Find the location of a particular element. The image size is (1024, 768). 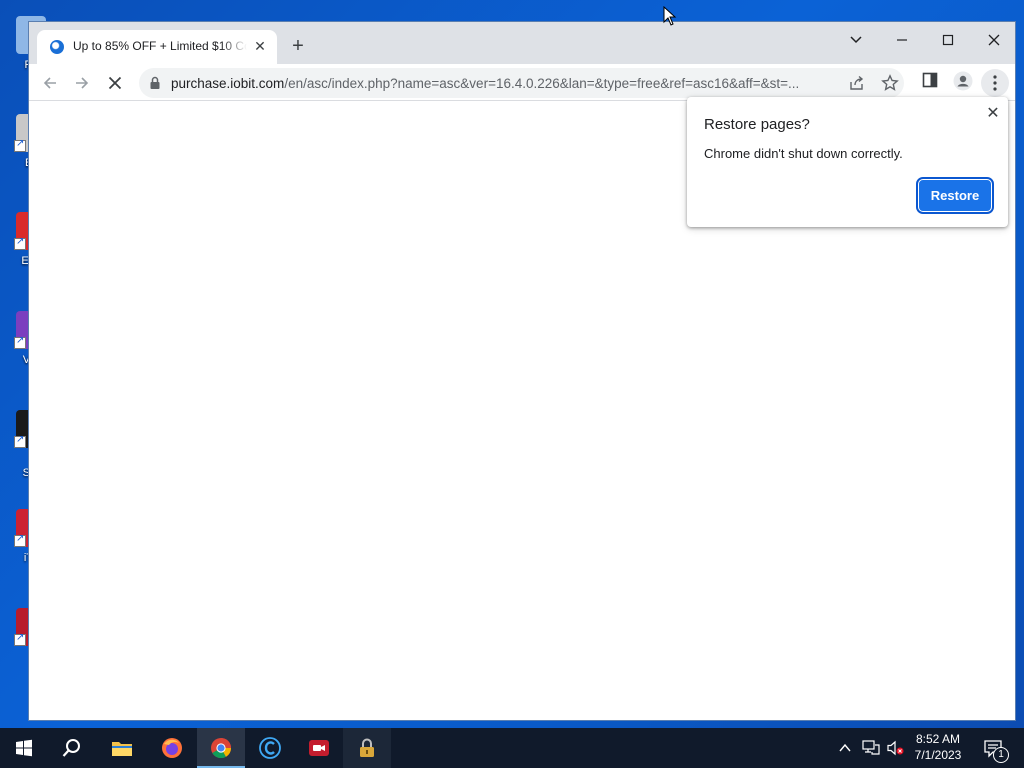

browser-tab: Up to 85% OFF + Limited $10 Coupon ✕ is located at coordinates (157, 47).